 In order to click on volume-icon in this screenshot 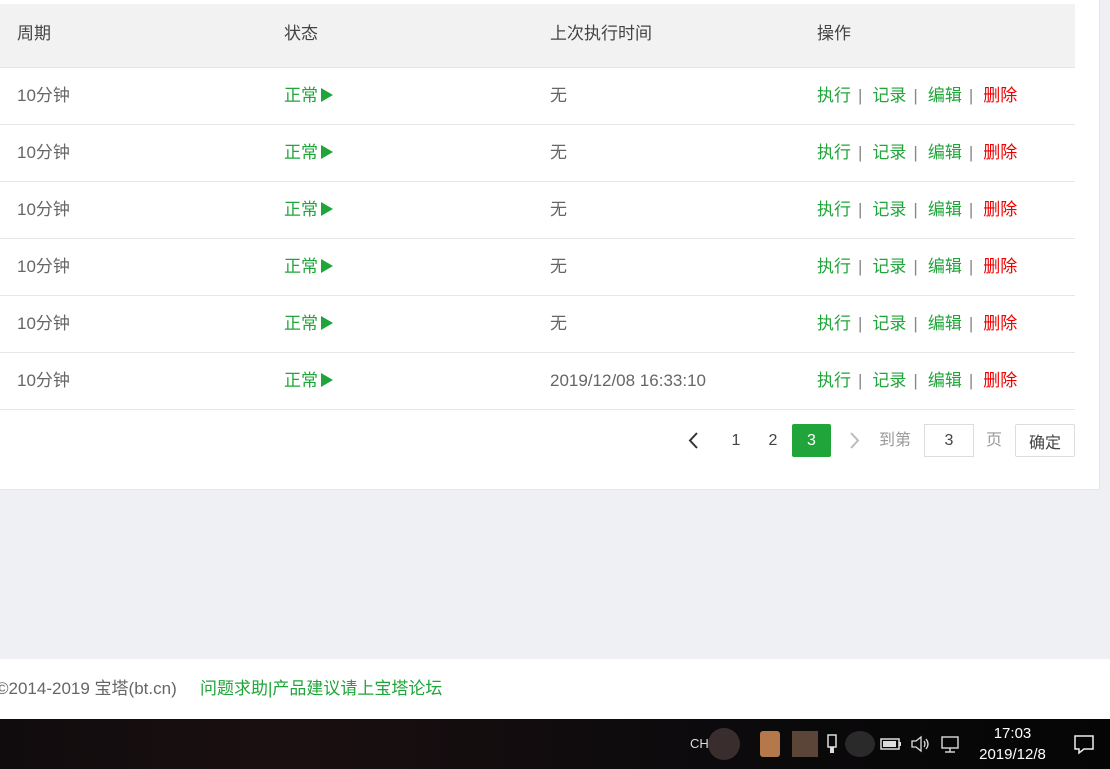, I will do `click(921, 744)`.